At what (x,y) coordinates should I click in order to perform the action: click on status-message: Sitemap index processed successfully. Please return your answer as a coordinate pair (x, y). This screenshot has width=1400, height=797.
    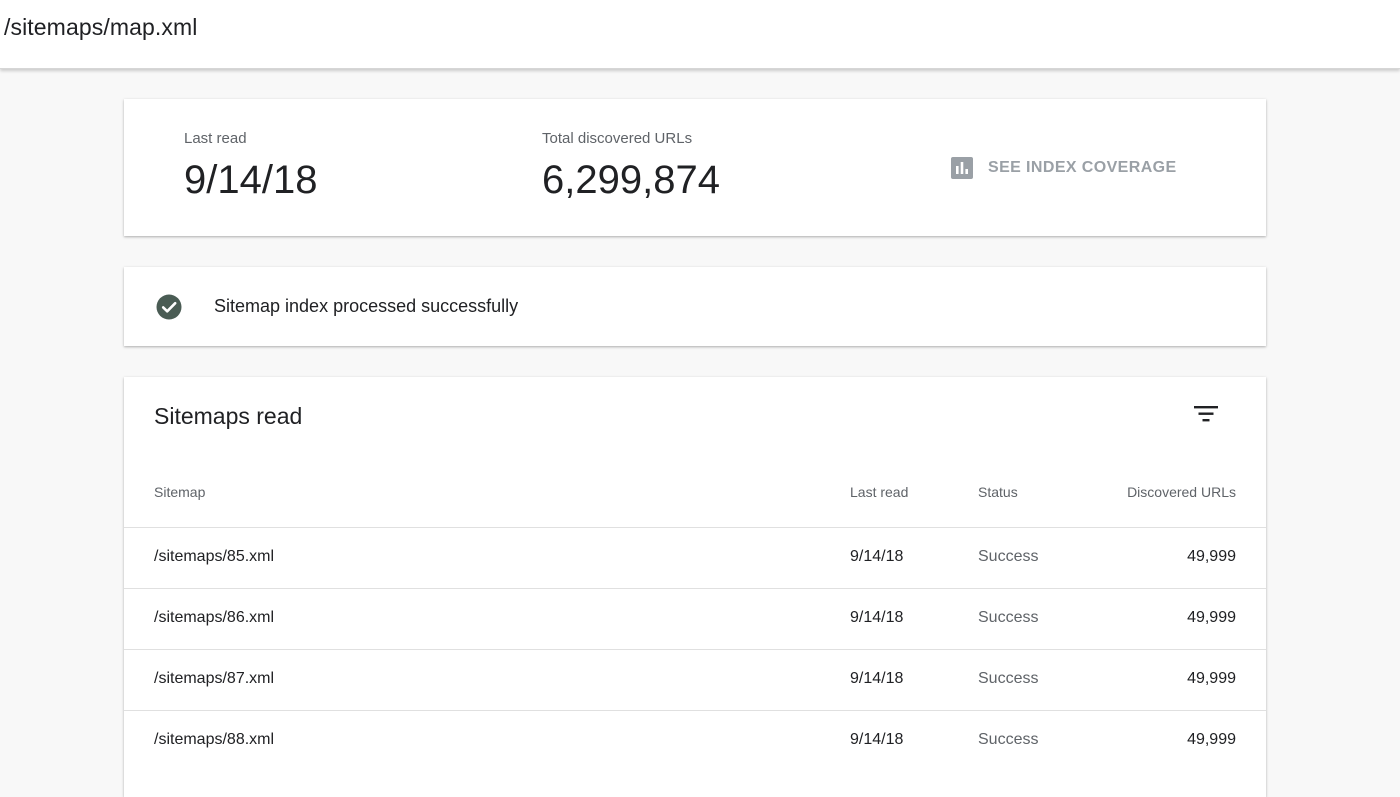
    Looking at the image, I should click on (366, 306).